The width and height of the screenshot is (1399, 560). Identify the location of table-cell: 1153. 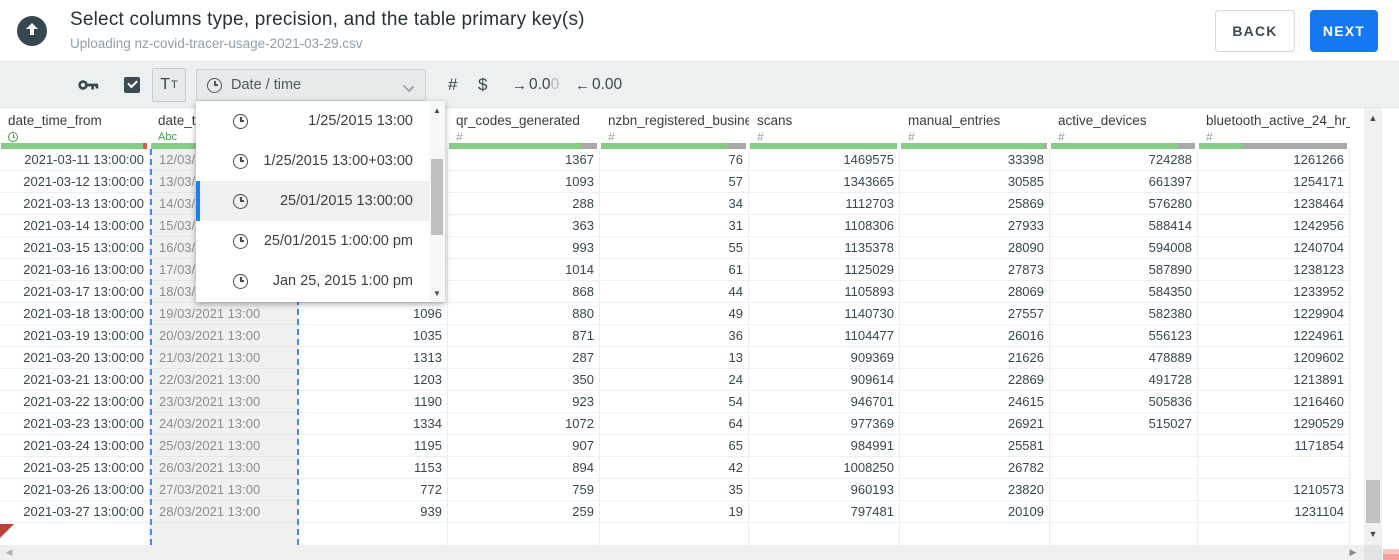
(373, 468).